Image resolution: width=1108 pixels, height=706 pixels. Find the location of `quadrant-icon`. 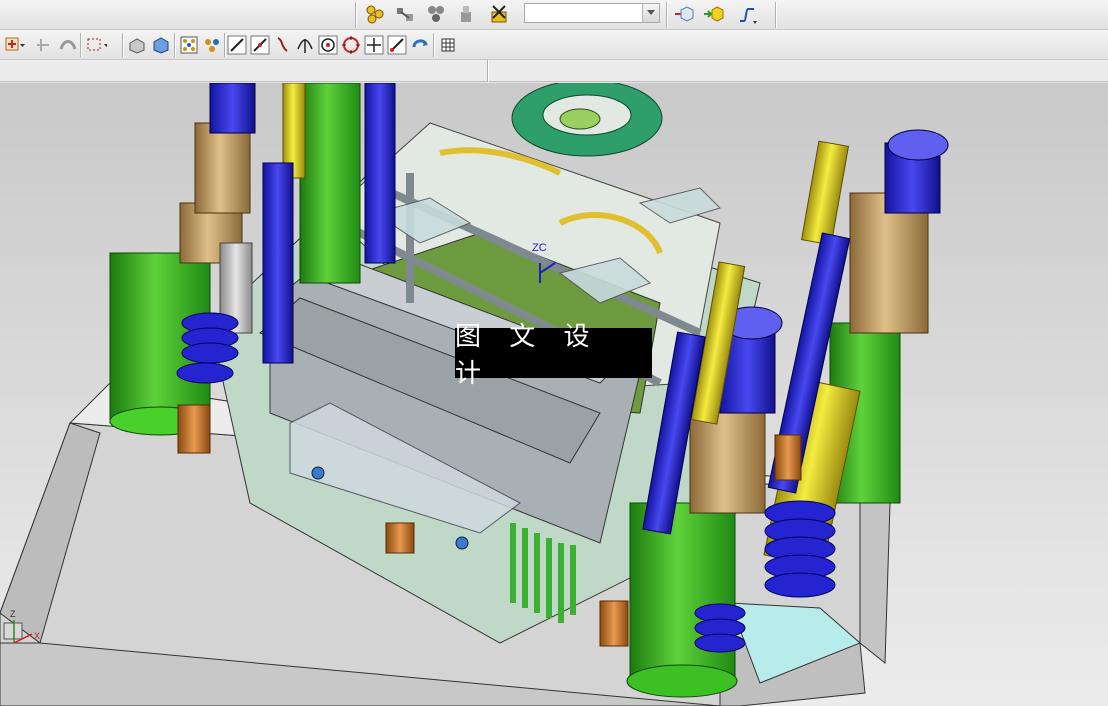

quadrant-icon is located at coordinates (351, 45).